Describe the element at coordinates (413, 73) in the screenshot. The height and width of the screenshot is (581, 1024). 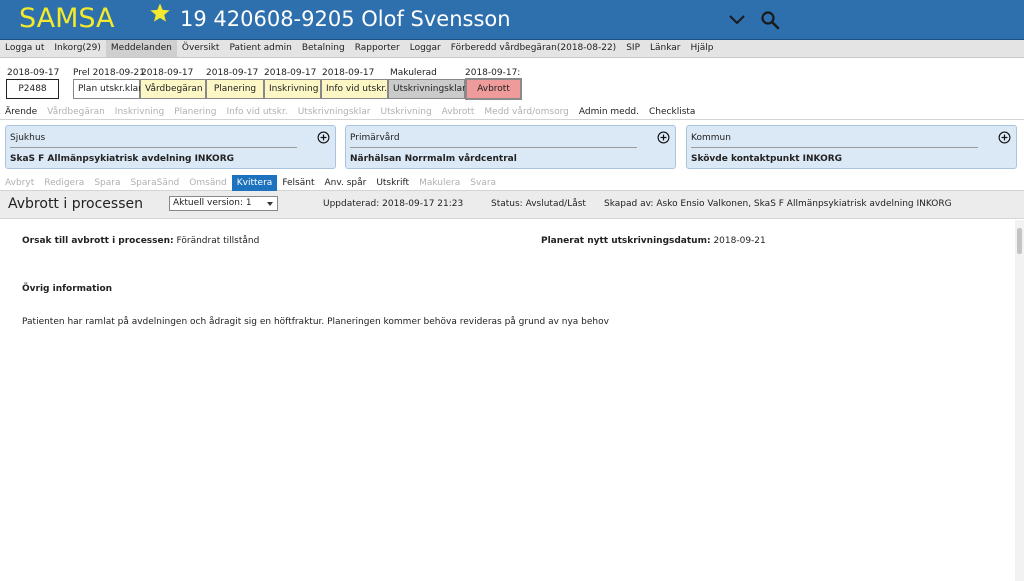
I see `step-date: Makulerad` at that location.